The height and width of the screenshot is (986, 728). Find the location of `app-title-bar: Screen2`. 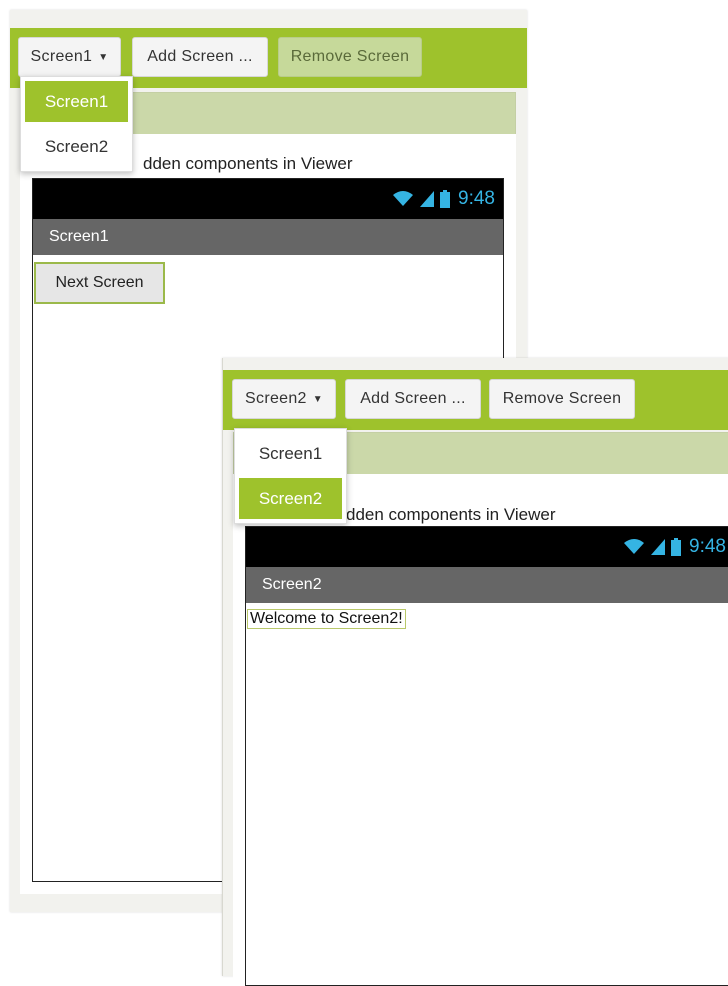

app-title-bar: Screen2 is located at coordinates (487, 585).